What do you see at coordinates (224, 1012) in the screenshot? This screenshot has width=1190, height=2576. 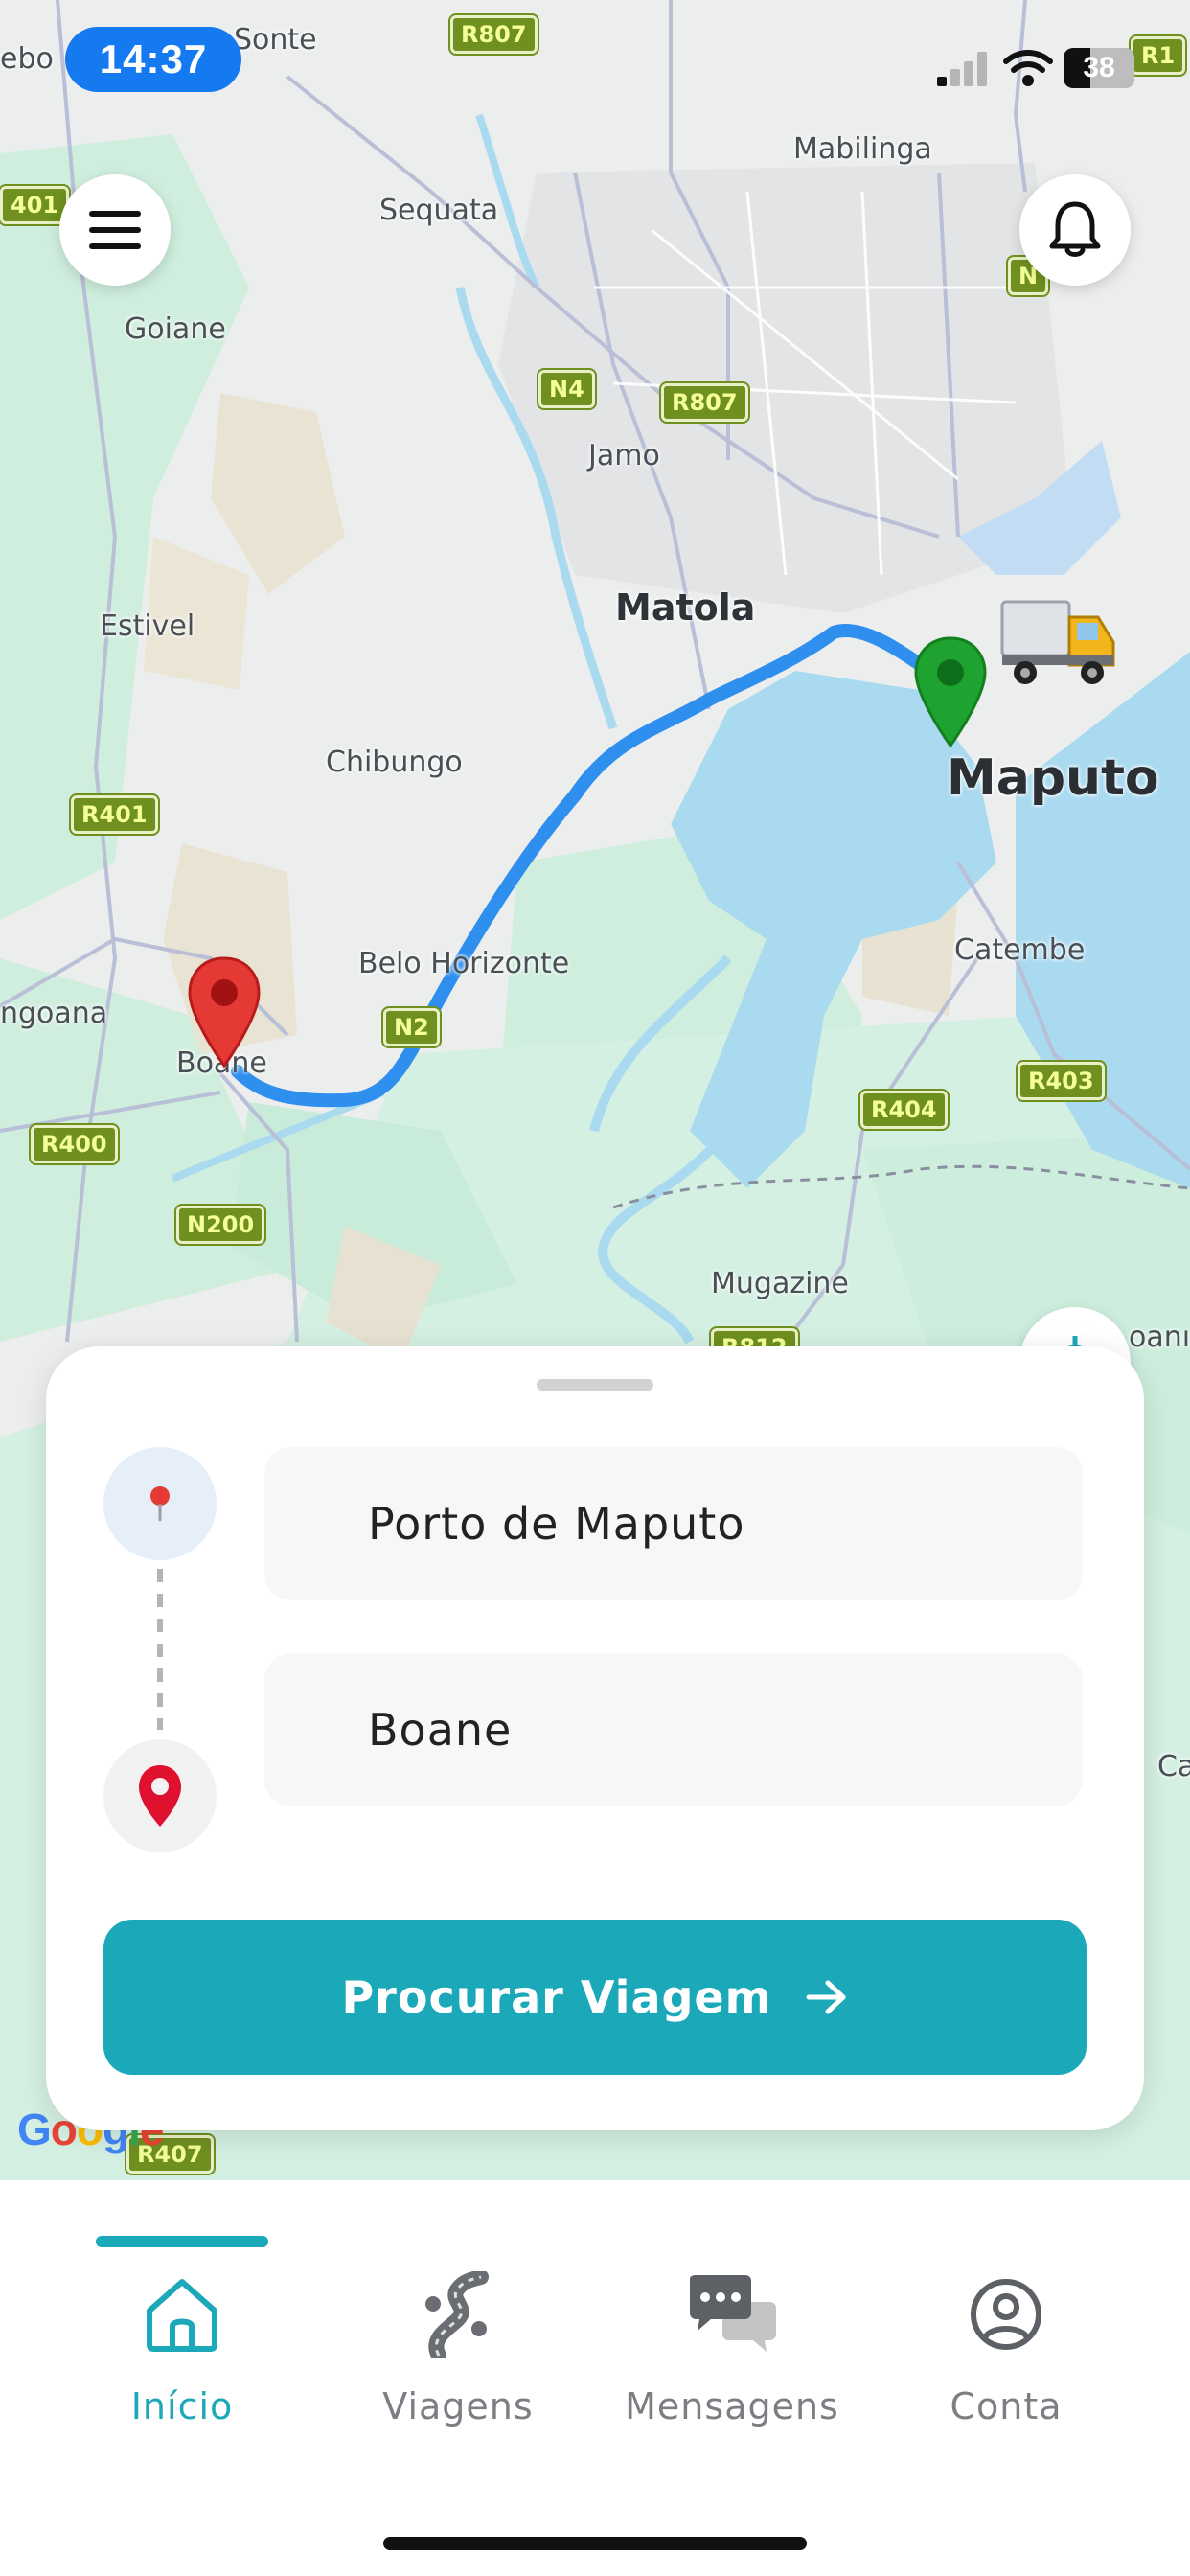 I see `destination-map-pin-icon` at bounding box center [224, 1012].